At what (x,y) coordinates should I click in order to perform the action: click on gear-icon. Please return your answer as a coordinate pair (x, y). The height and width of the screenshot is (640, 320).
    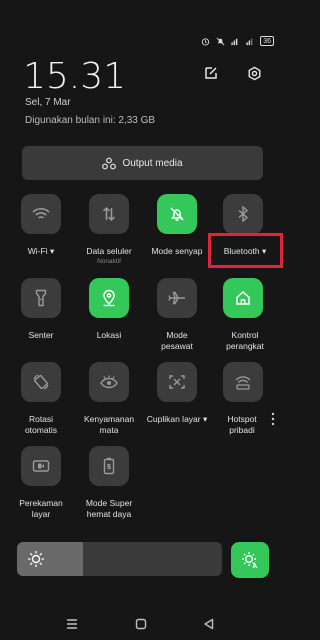
    Looking at the image, I should click on (254, 73).